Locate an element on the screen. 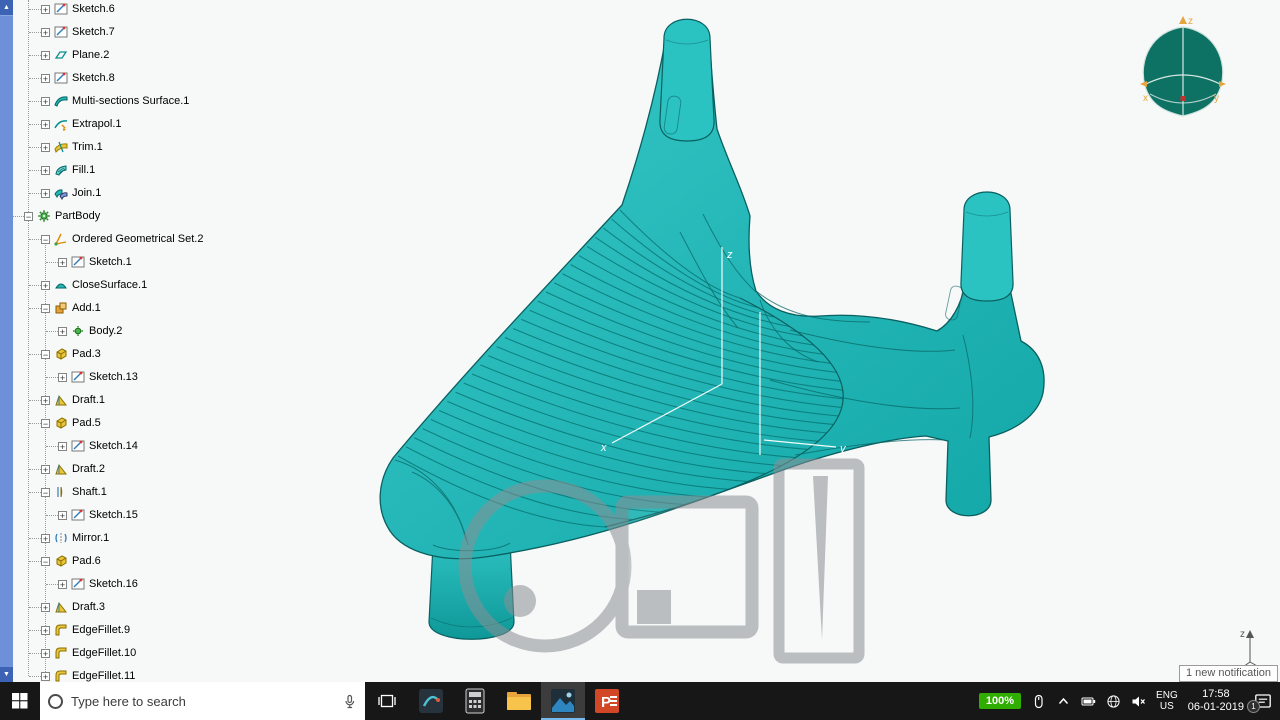 The width and height of the screenshot is (1280, 720). tree-item-body-2: + Body.2 is located at coordinates (139, 331).